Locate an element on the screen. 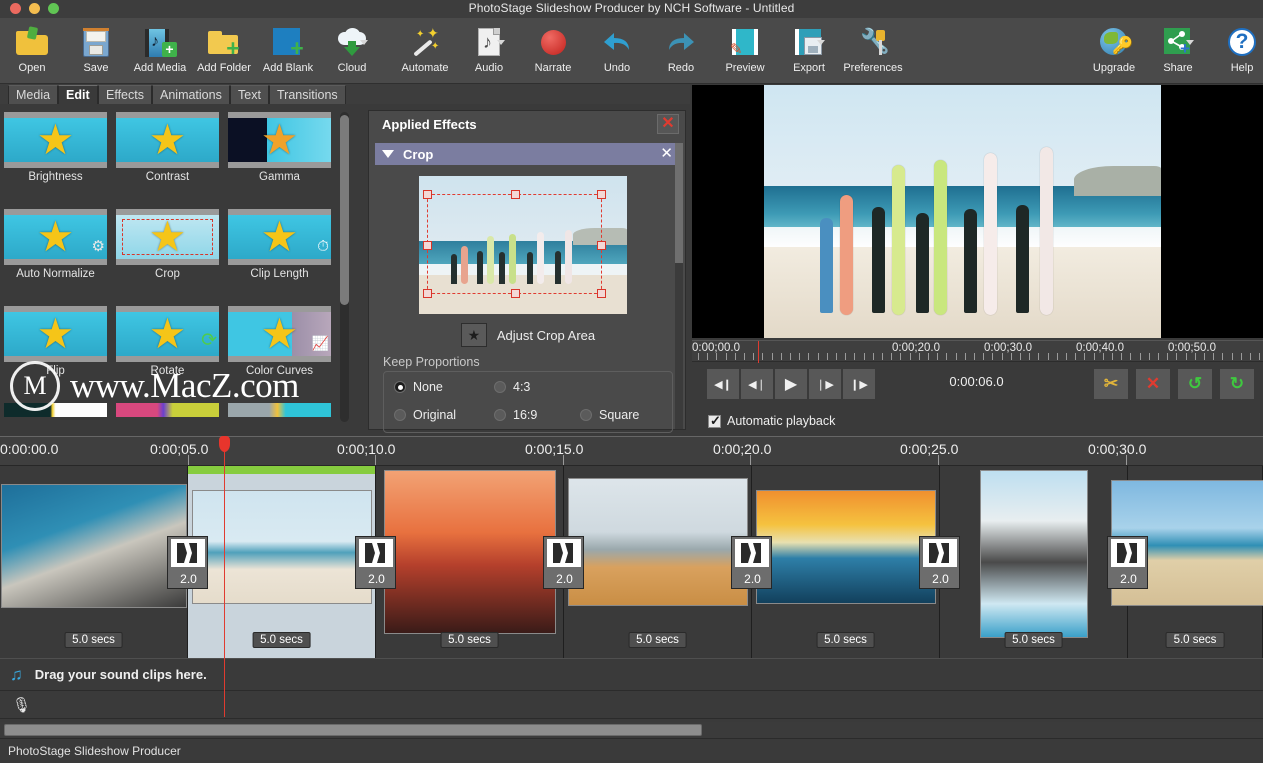  timeline-scrollbar-thumb is located at coordinates (353, 730).